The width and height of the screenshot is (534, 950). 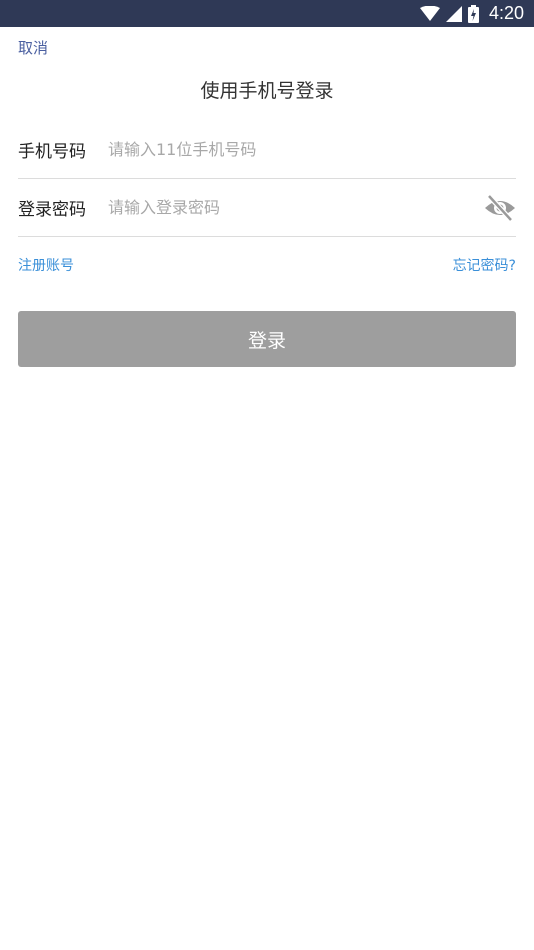 What do you see at coordinates (499, 208) in the screenshot?
I see `eye-off-icon` at bounding box center [499, 208].